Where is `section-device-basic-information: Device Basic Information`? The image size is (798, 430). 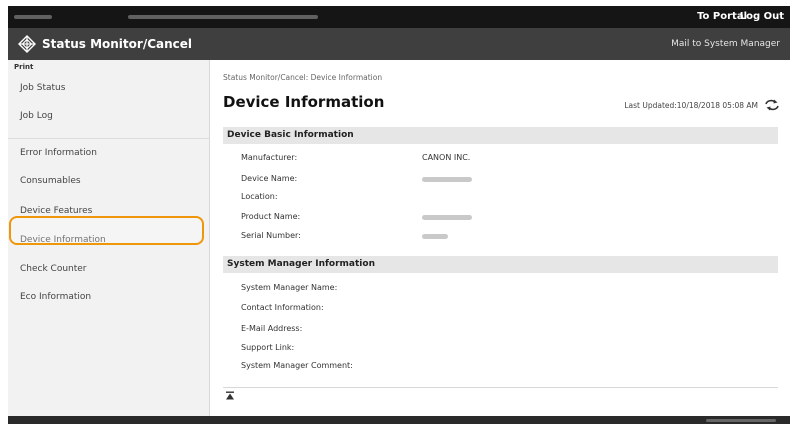 section-device-basic-information: Device Basic Information is located at coordinates (500, 135).